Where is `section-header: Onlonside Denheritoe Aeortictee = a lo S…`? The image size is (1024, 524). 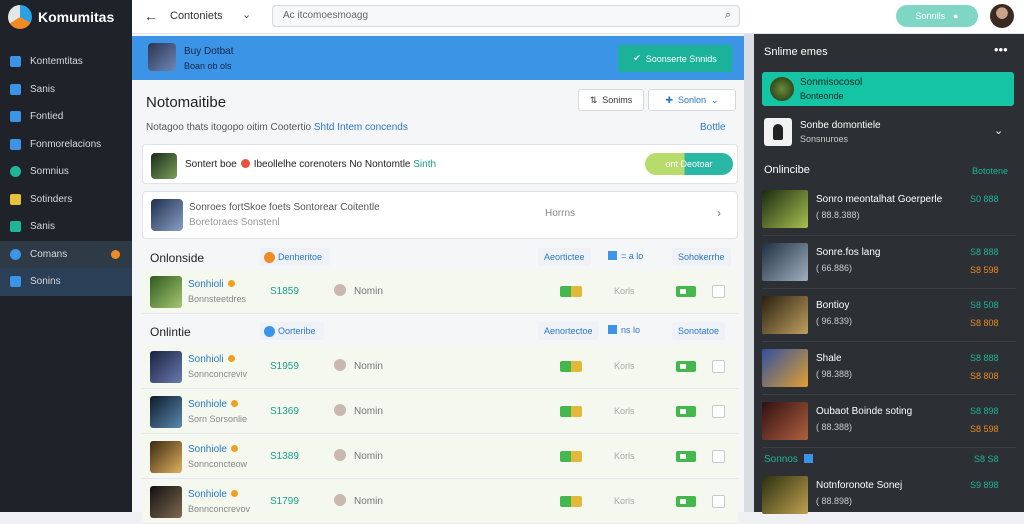 section-header: Onlonside Denheritoe Aeortictee = a lo S… is located at coordinates (440, 258).